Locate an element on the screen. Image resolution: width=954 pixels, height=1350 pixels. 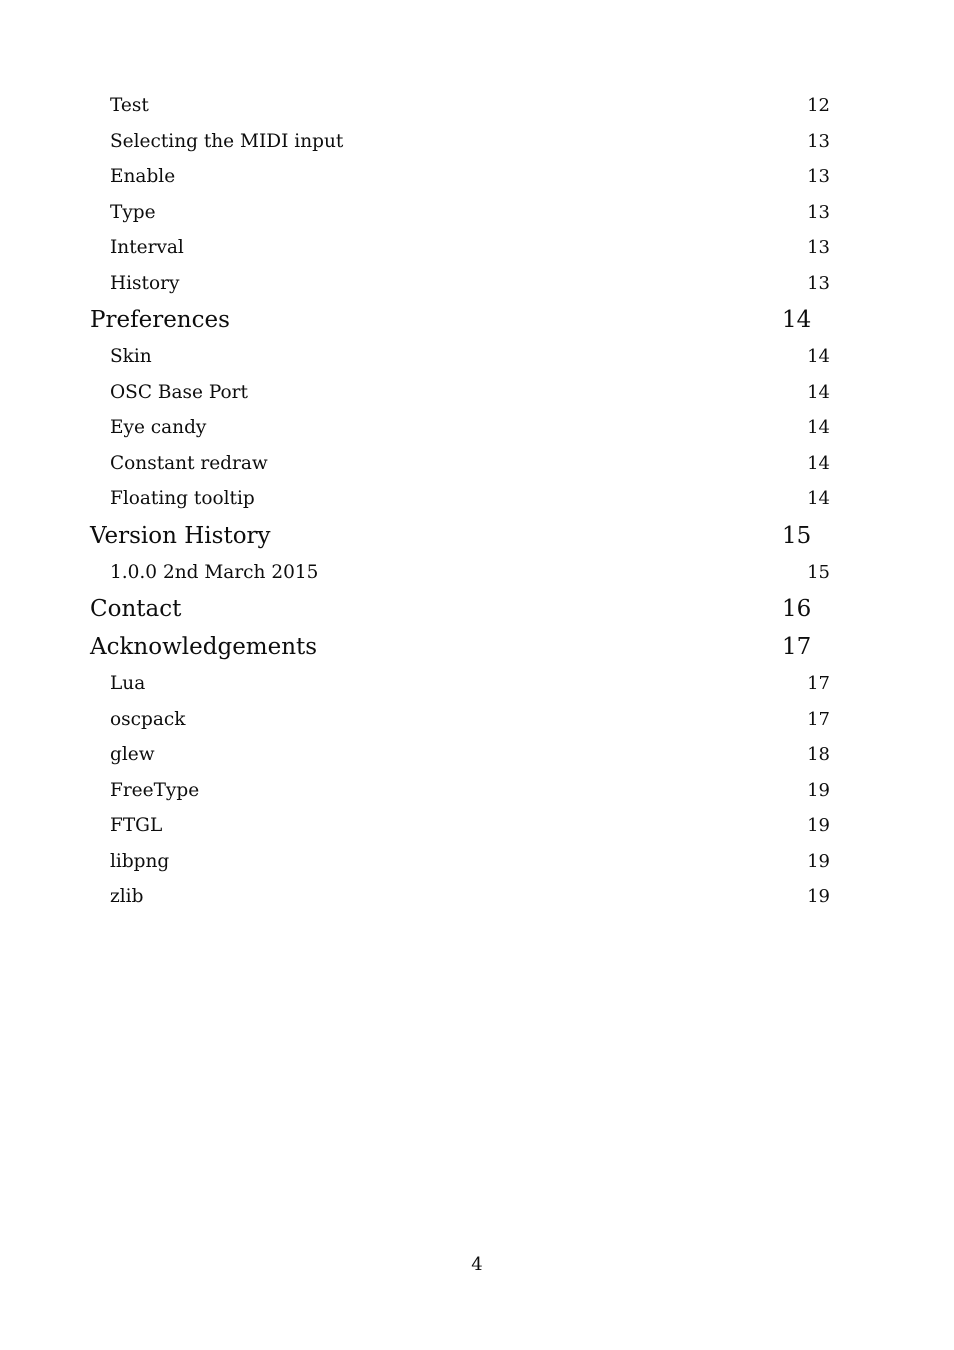
toc-entry: 1.0.0 2nd March 2015 15 is located at coordinates (470, 573).